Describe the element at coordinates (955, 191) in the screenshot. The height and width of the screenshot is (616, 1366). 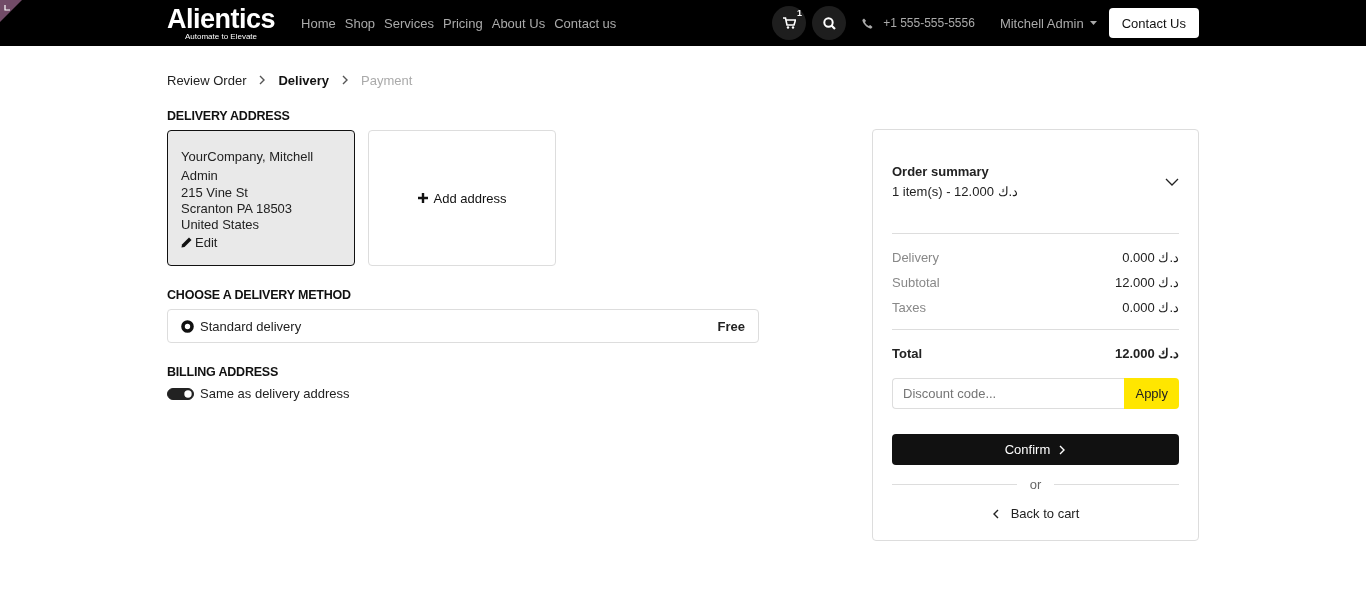
I see `item-count: 1 item(s) - 12.000 د.ك` at that location.